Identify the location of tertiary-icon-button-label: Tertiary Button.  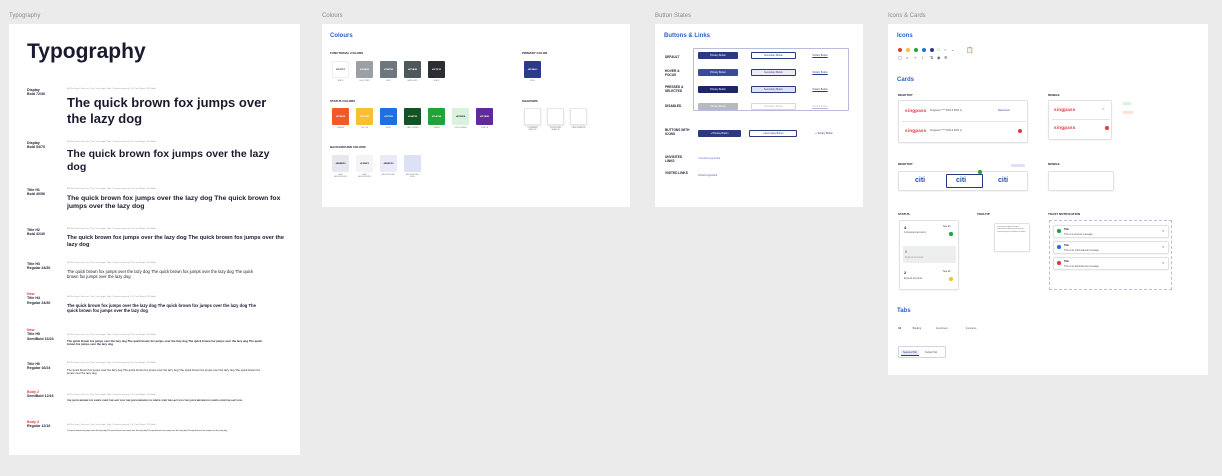
(825, 133).